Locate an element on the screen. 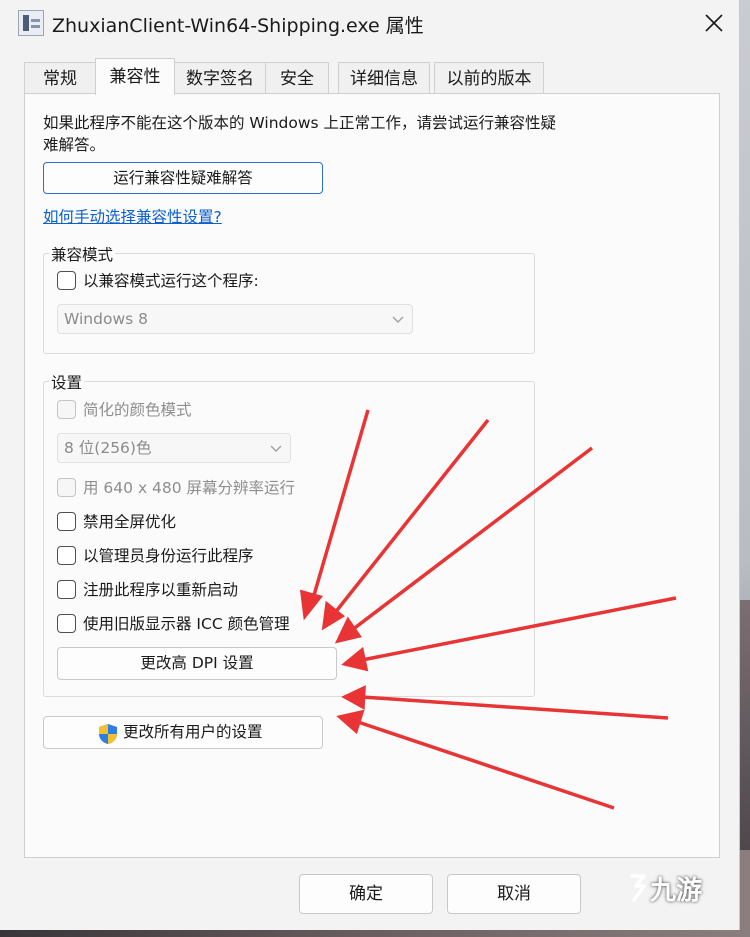 Image resolution: width=750 pixels, height=937 pixels. tab-compatibility: 兼容性 is located at coordinates (135, 76).